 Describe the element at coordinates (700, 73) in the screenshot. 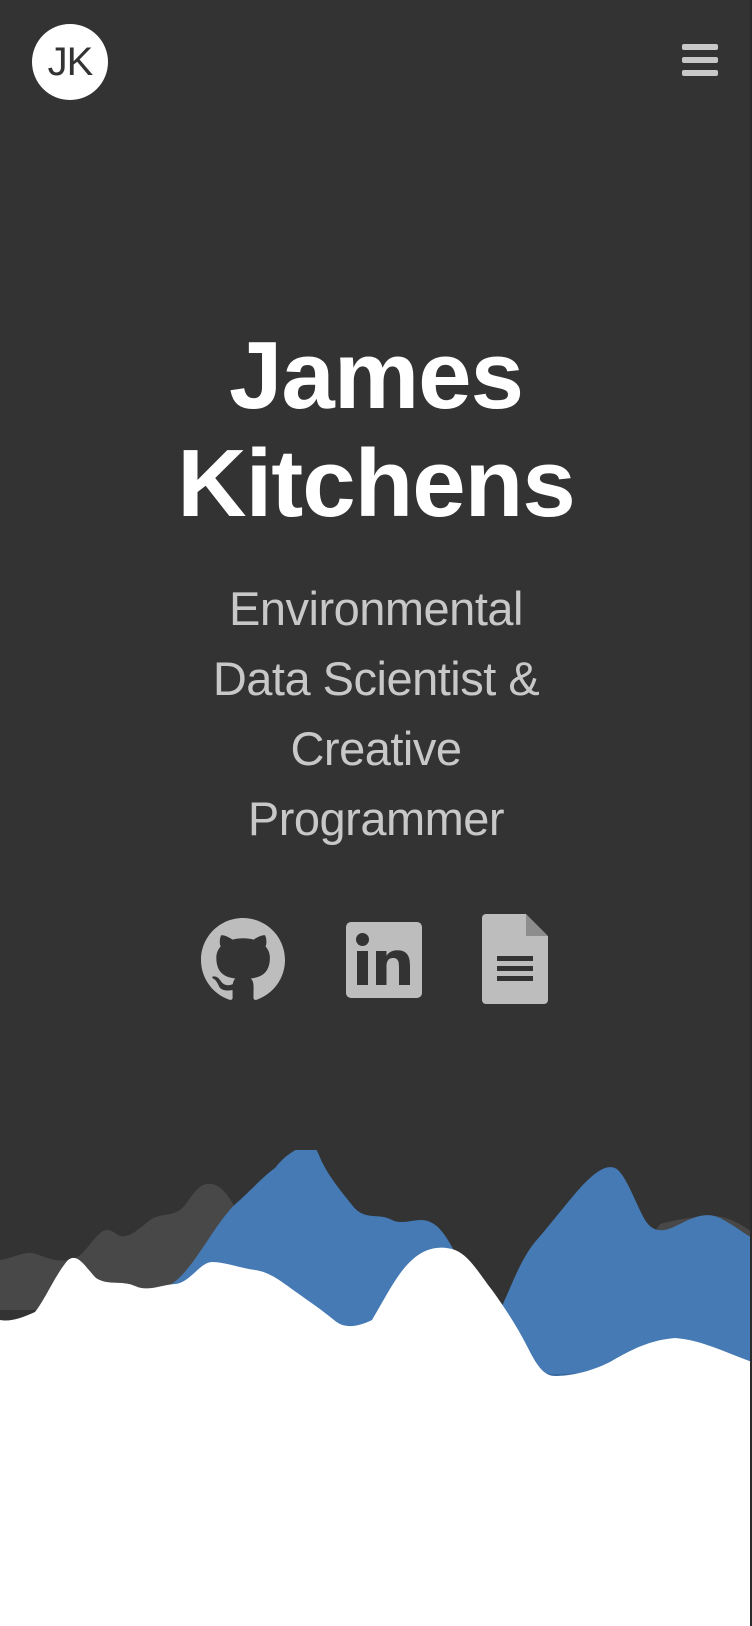

I see `menu-bar-bottom` at that location.